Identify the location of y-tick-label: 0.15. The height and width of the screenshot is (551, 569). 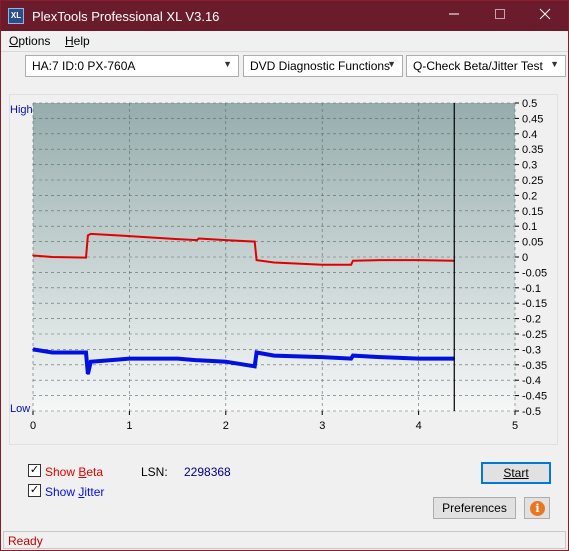
(532, 212).